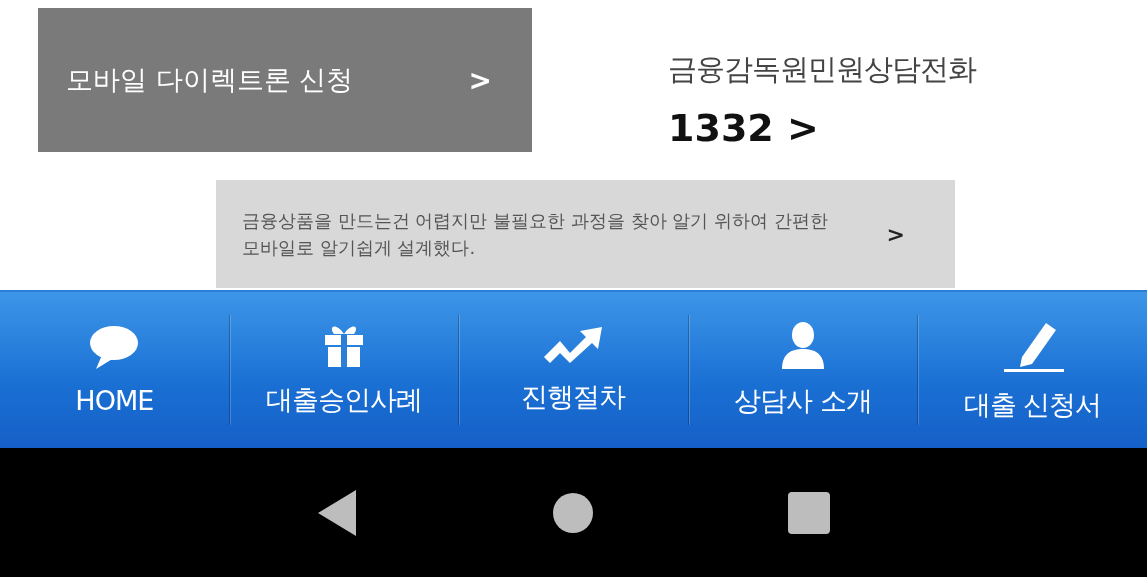 This screenshot has height=577, width=1147. I want to click on info-banner: 금융상품을 만드는건 어렵지만 불필요한 과정을 찾아 알기 위하여 간편한 모바일로 알기쉽게 설계했다. >, so click(585, 234).